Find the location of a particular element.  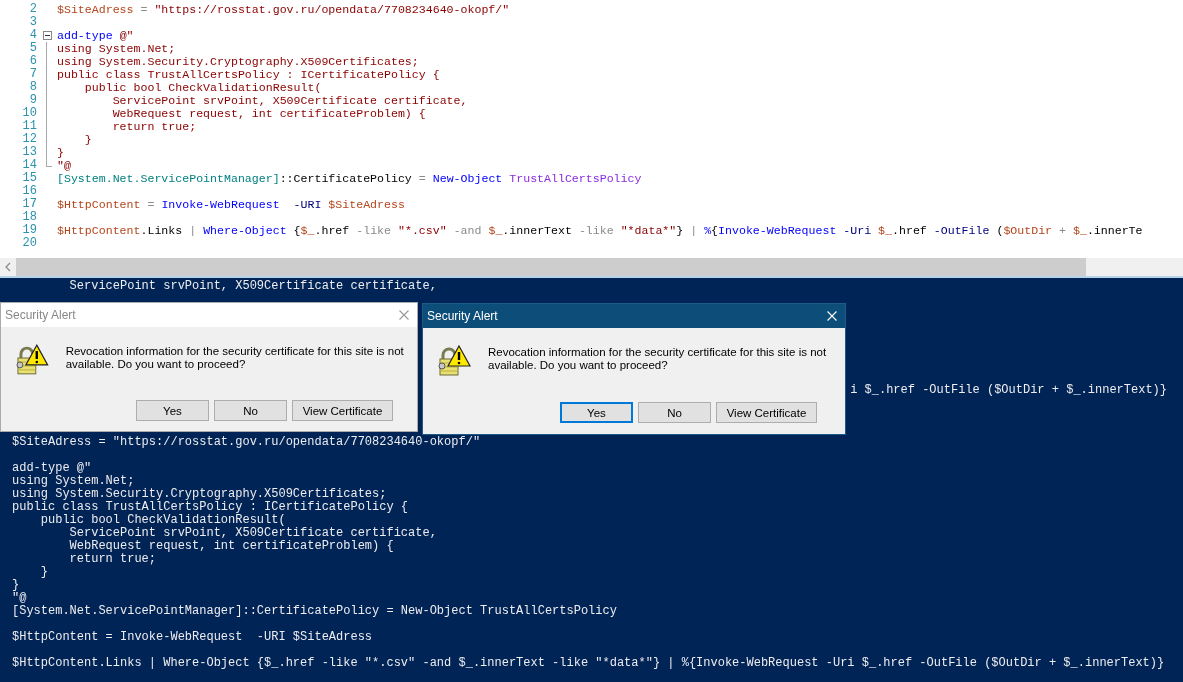

collapse-icon is located at coordinates (47, 35).